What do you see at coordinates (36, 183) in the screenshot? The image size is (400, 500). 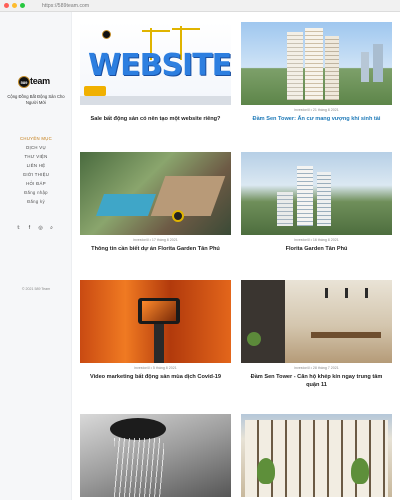 I see `menu-item-hoi-dap: HỎI ĐÁP` at bounding box center [36, 183].